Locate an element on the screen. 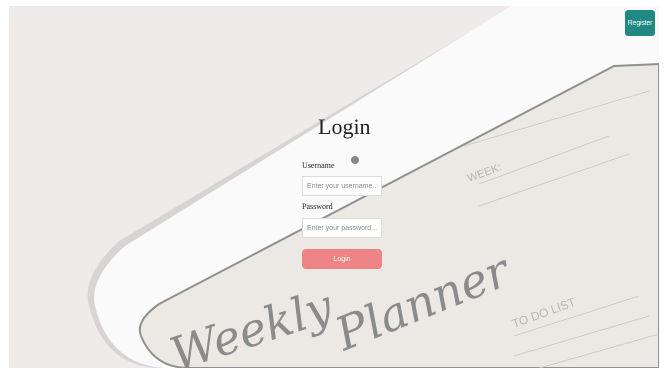 The height and width of the screenshot is (374, 664). username-label: Username is located at coordinates (318, 165).